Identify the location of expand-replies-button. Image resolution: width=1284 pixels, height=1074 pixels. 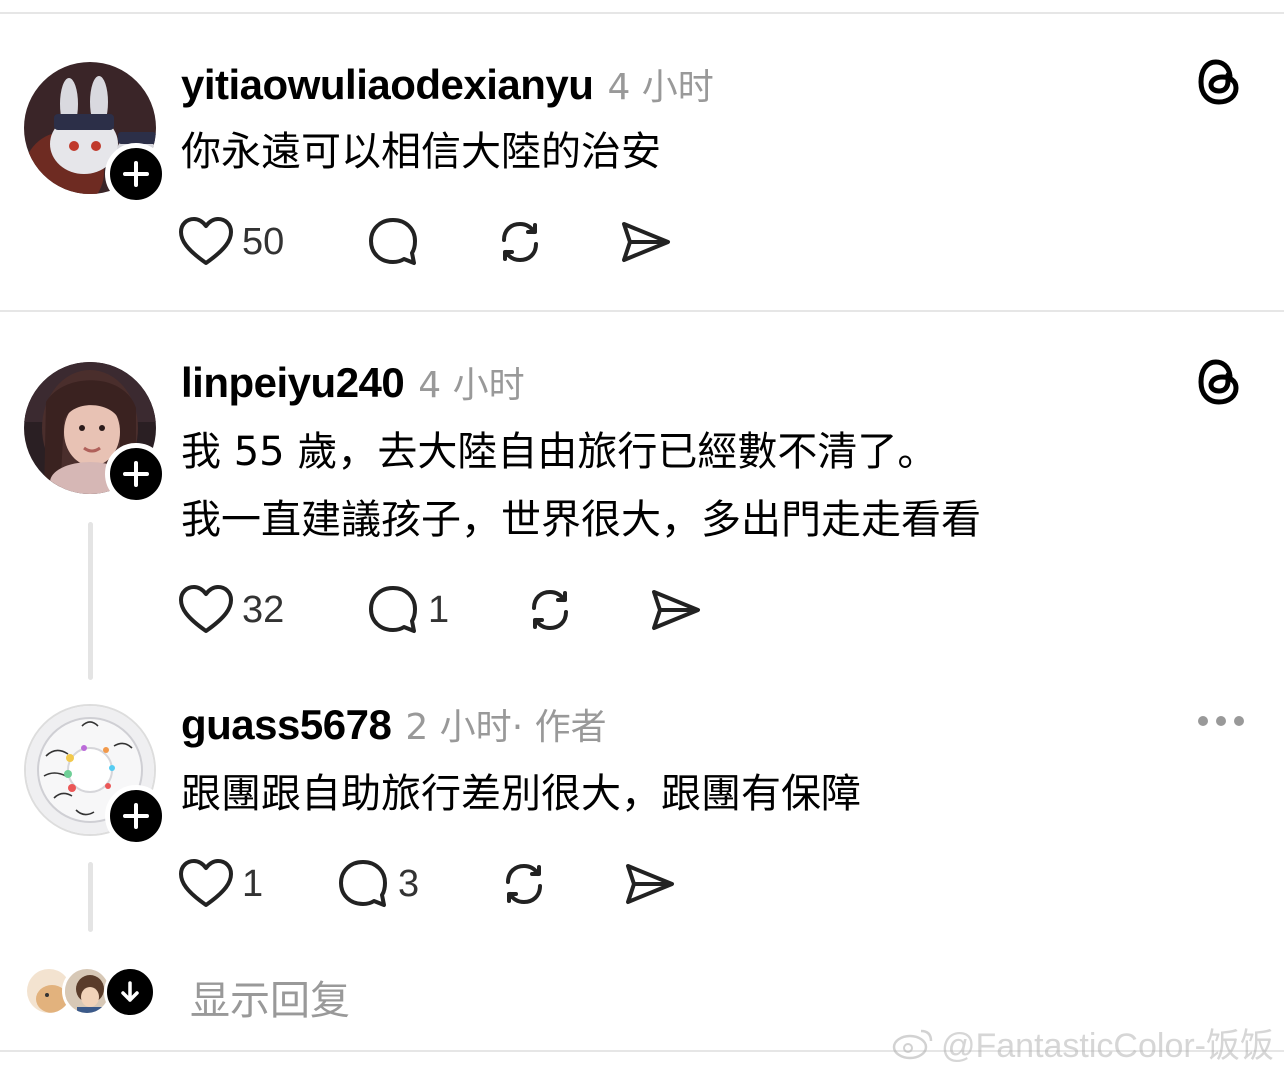
(130, 992).